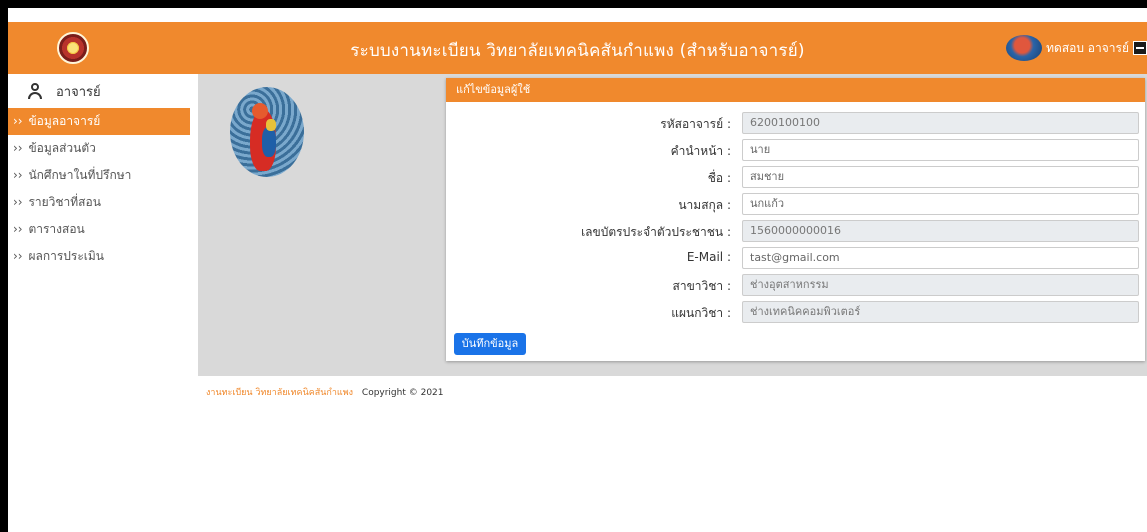 The height and width of the screenshot is (532, 1147). What do you see at coordinates (490, 344) in the screenshot?
I see `save-button: บันทึกข้อมูล` at bounding box center [490, 344].